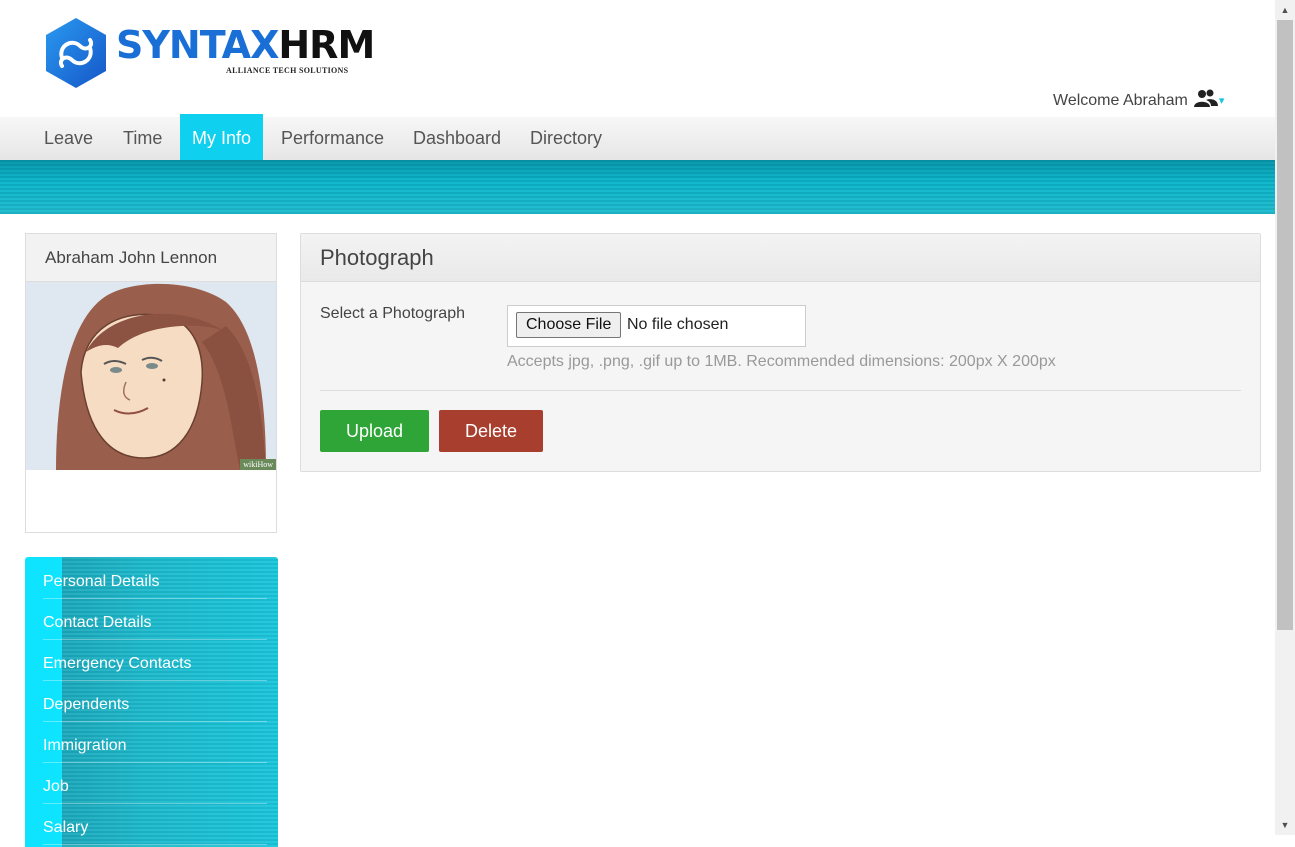 The height and width of the screenshot is (847, 1295). I want to click on delete-button: Delete, so click(491, 431).